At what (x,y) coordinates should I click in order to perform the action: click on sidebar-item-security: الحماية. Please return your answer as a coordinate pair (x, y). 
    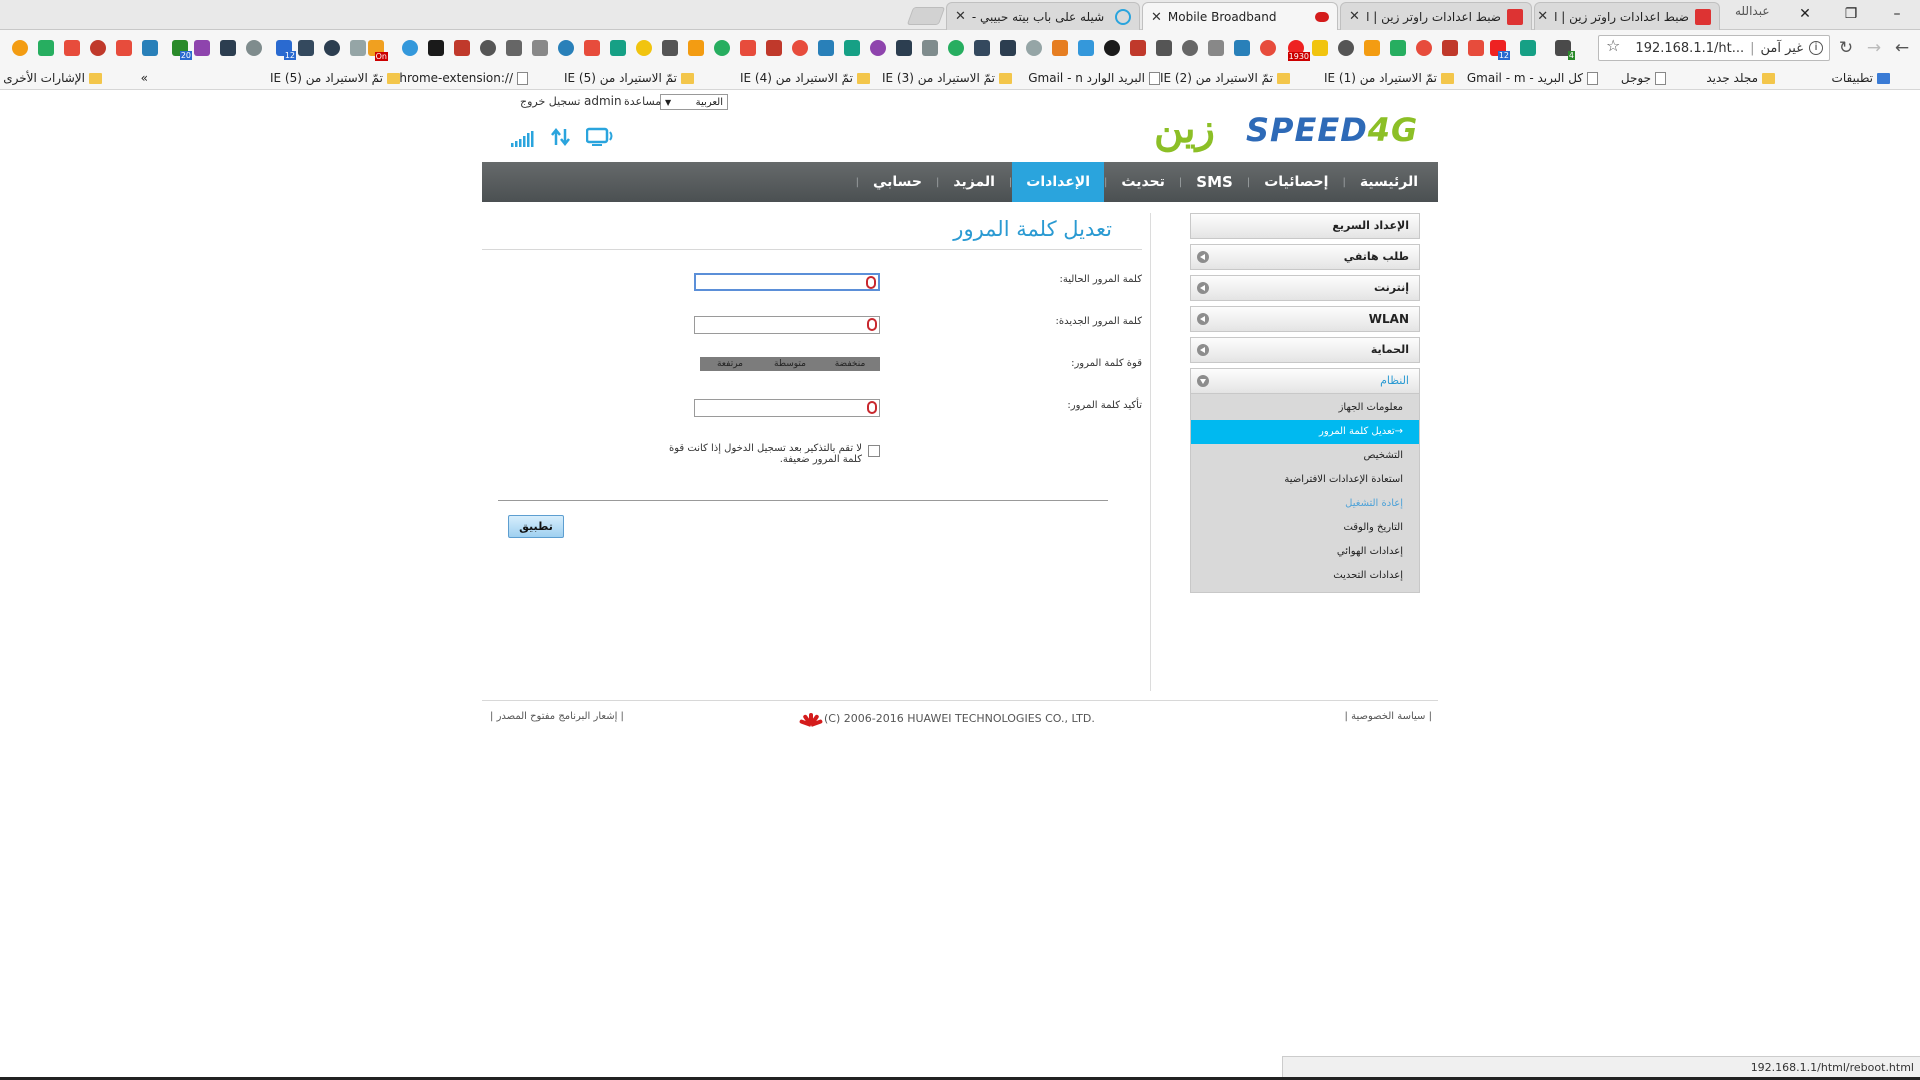
    Looking at the image, I should click on (1305, 350).